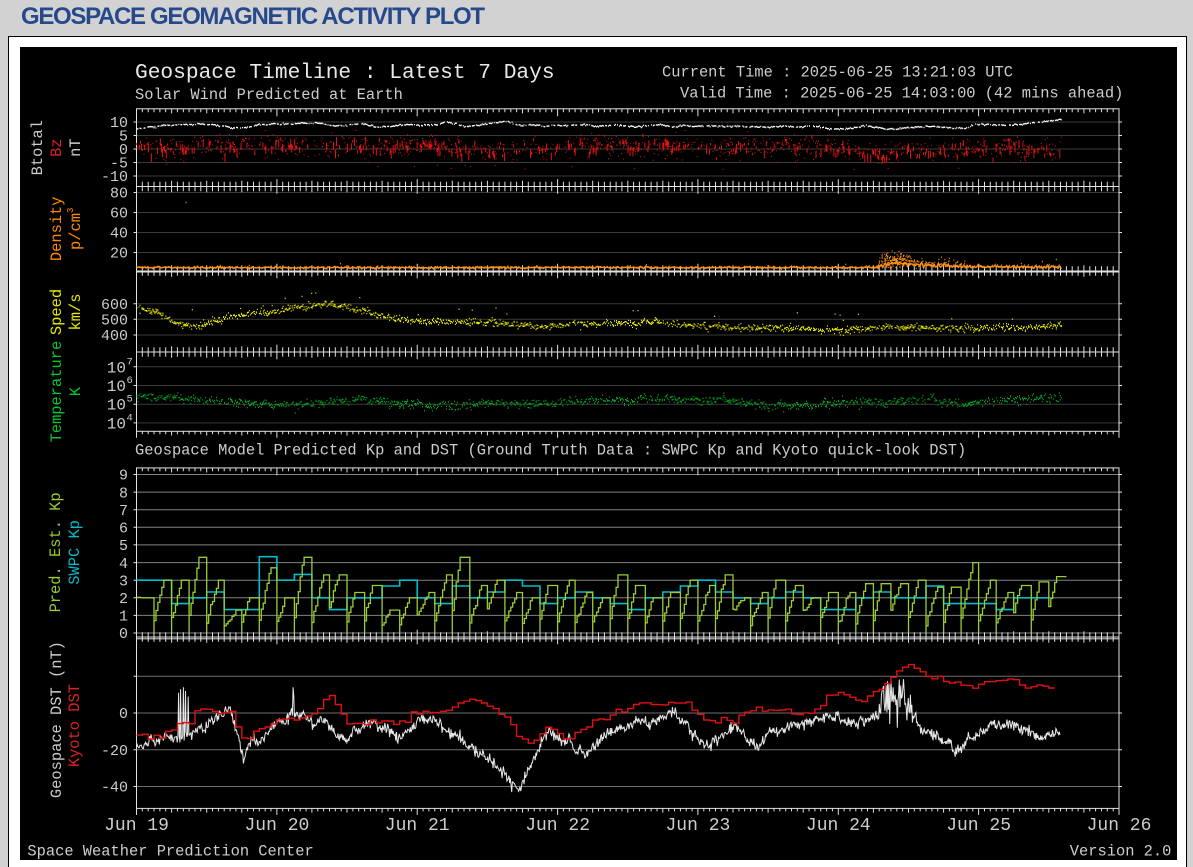 The width and height of the screenshot is (1193, 867). Describe the element at coordinates (697, 826) in the screenshot. I see `svg-text: Jun 23` at that location.